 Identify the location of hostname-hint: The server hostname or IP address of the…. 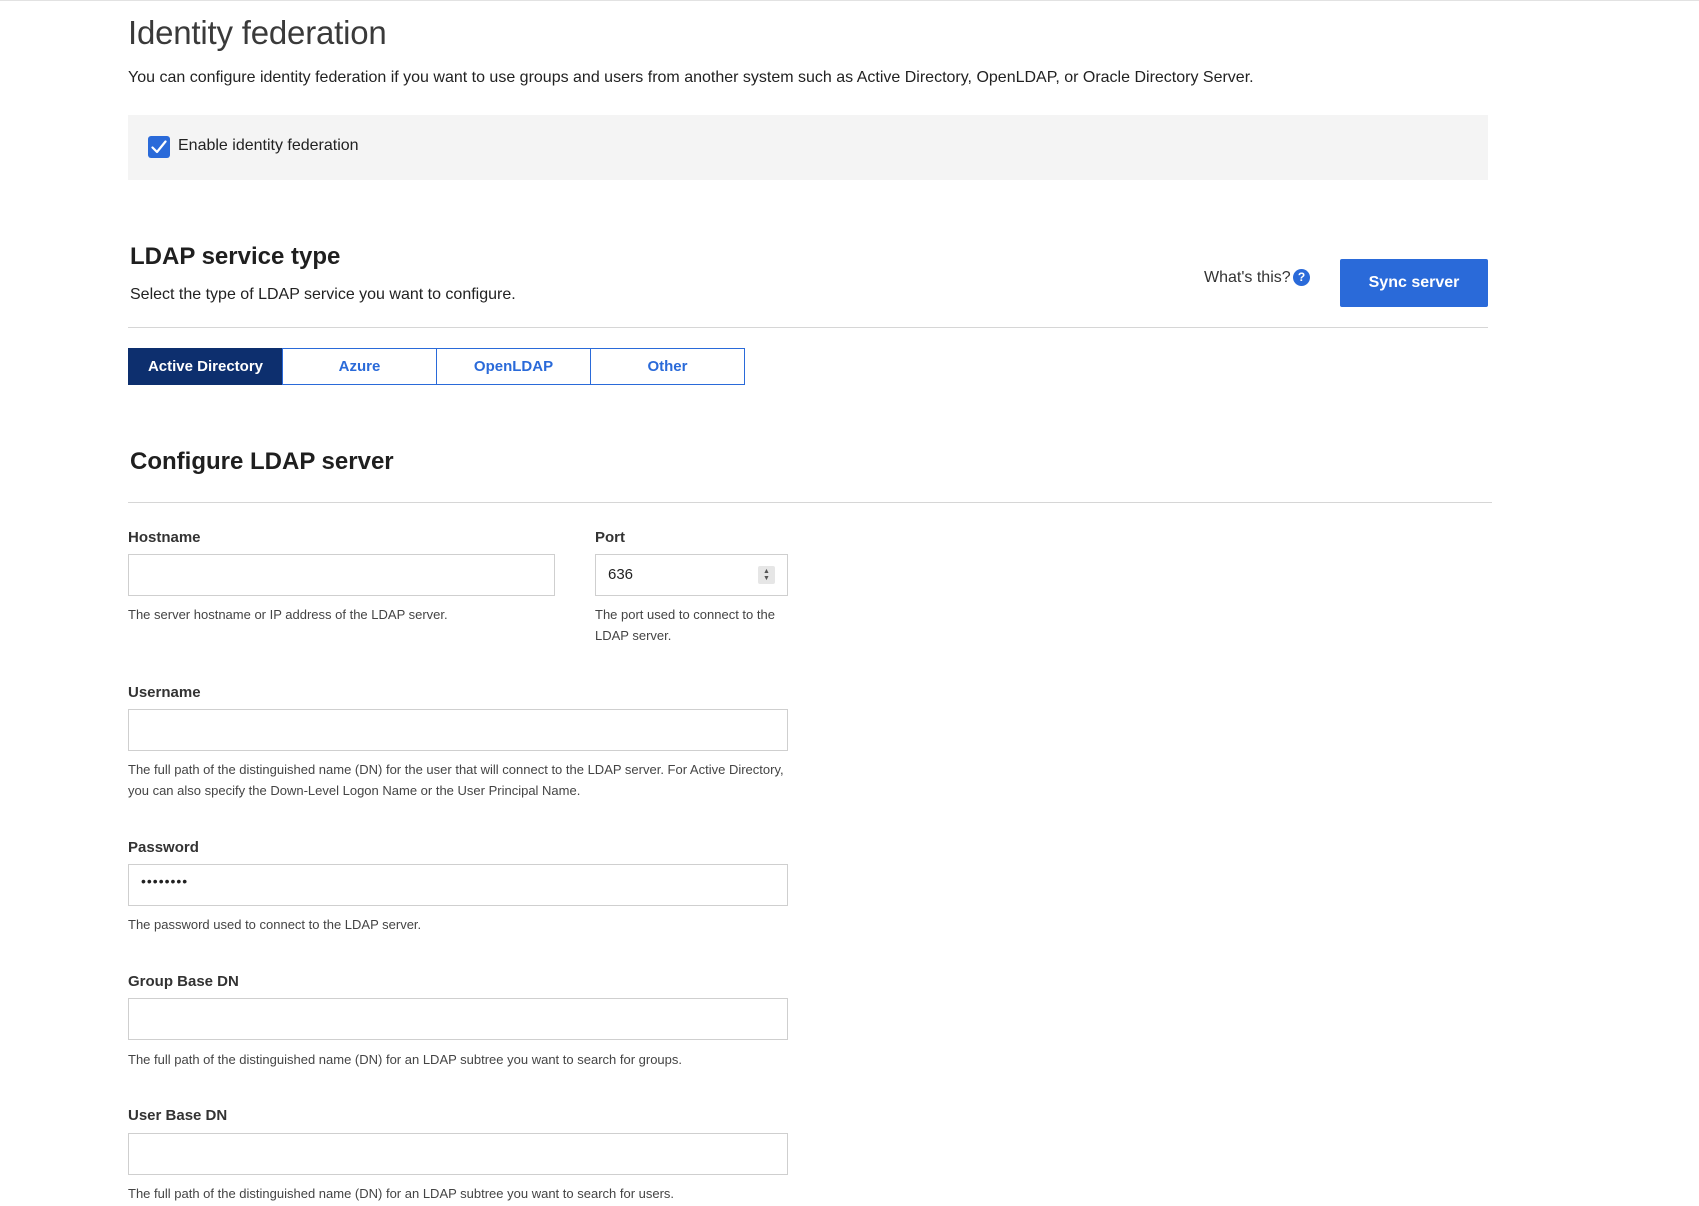
(288, 614).